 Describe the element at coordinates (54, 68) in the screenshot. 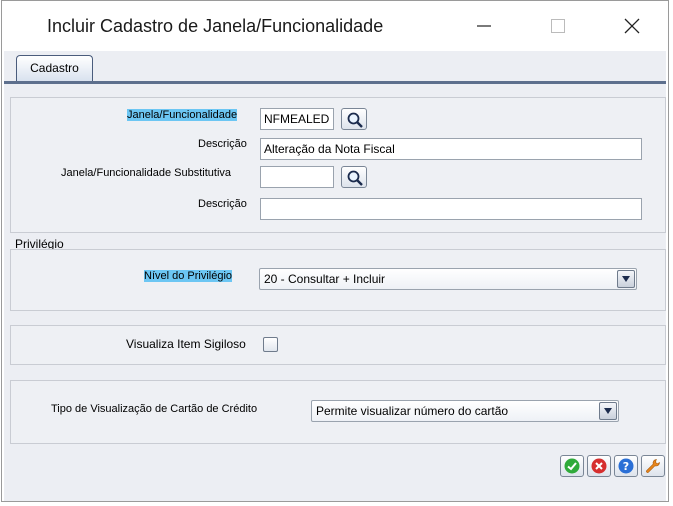

I see `tab-cadastro: Cadastro` at that location.